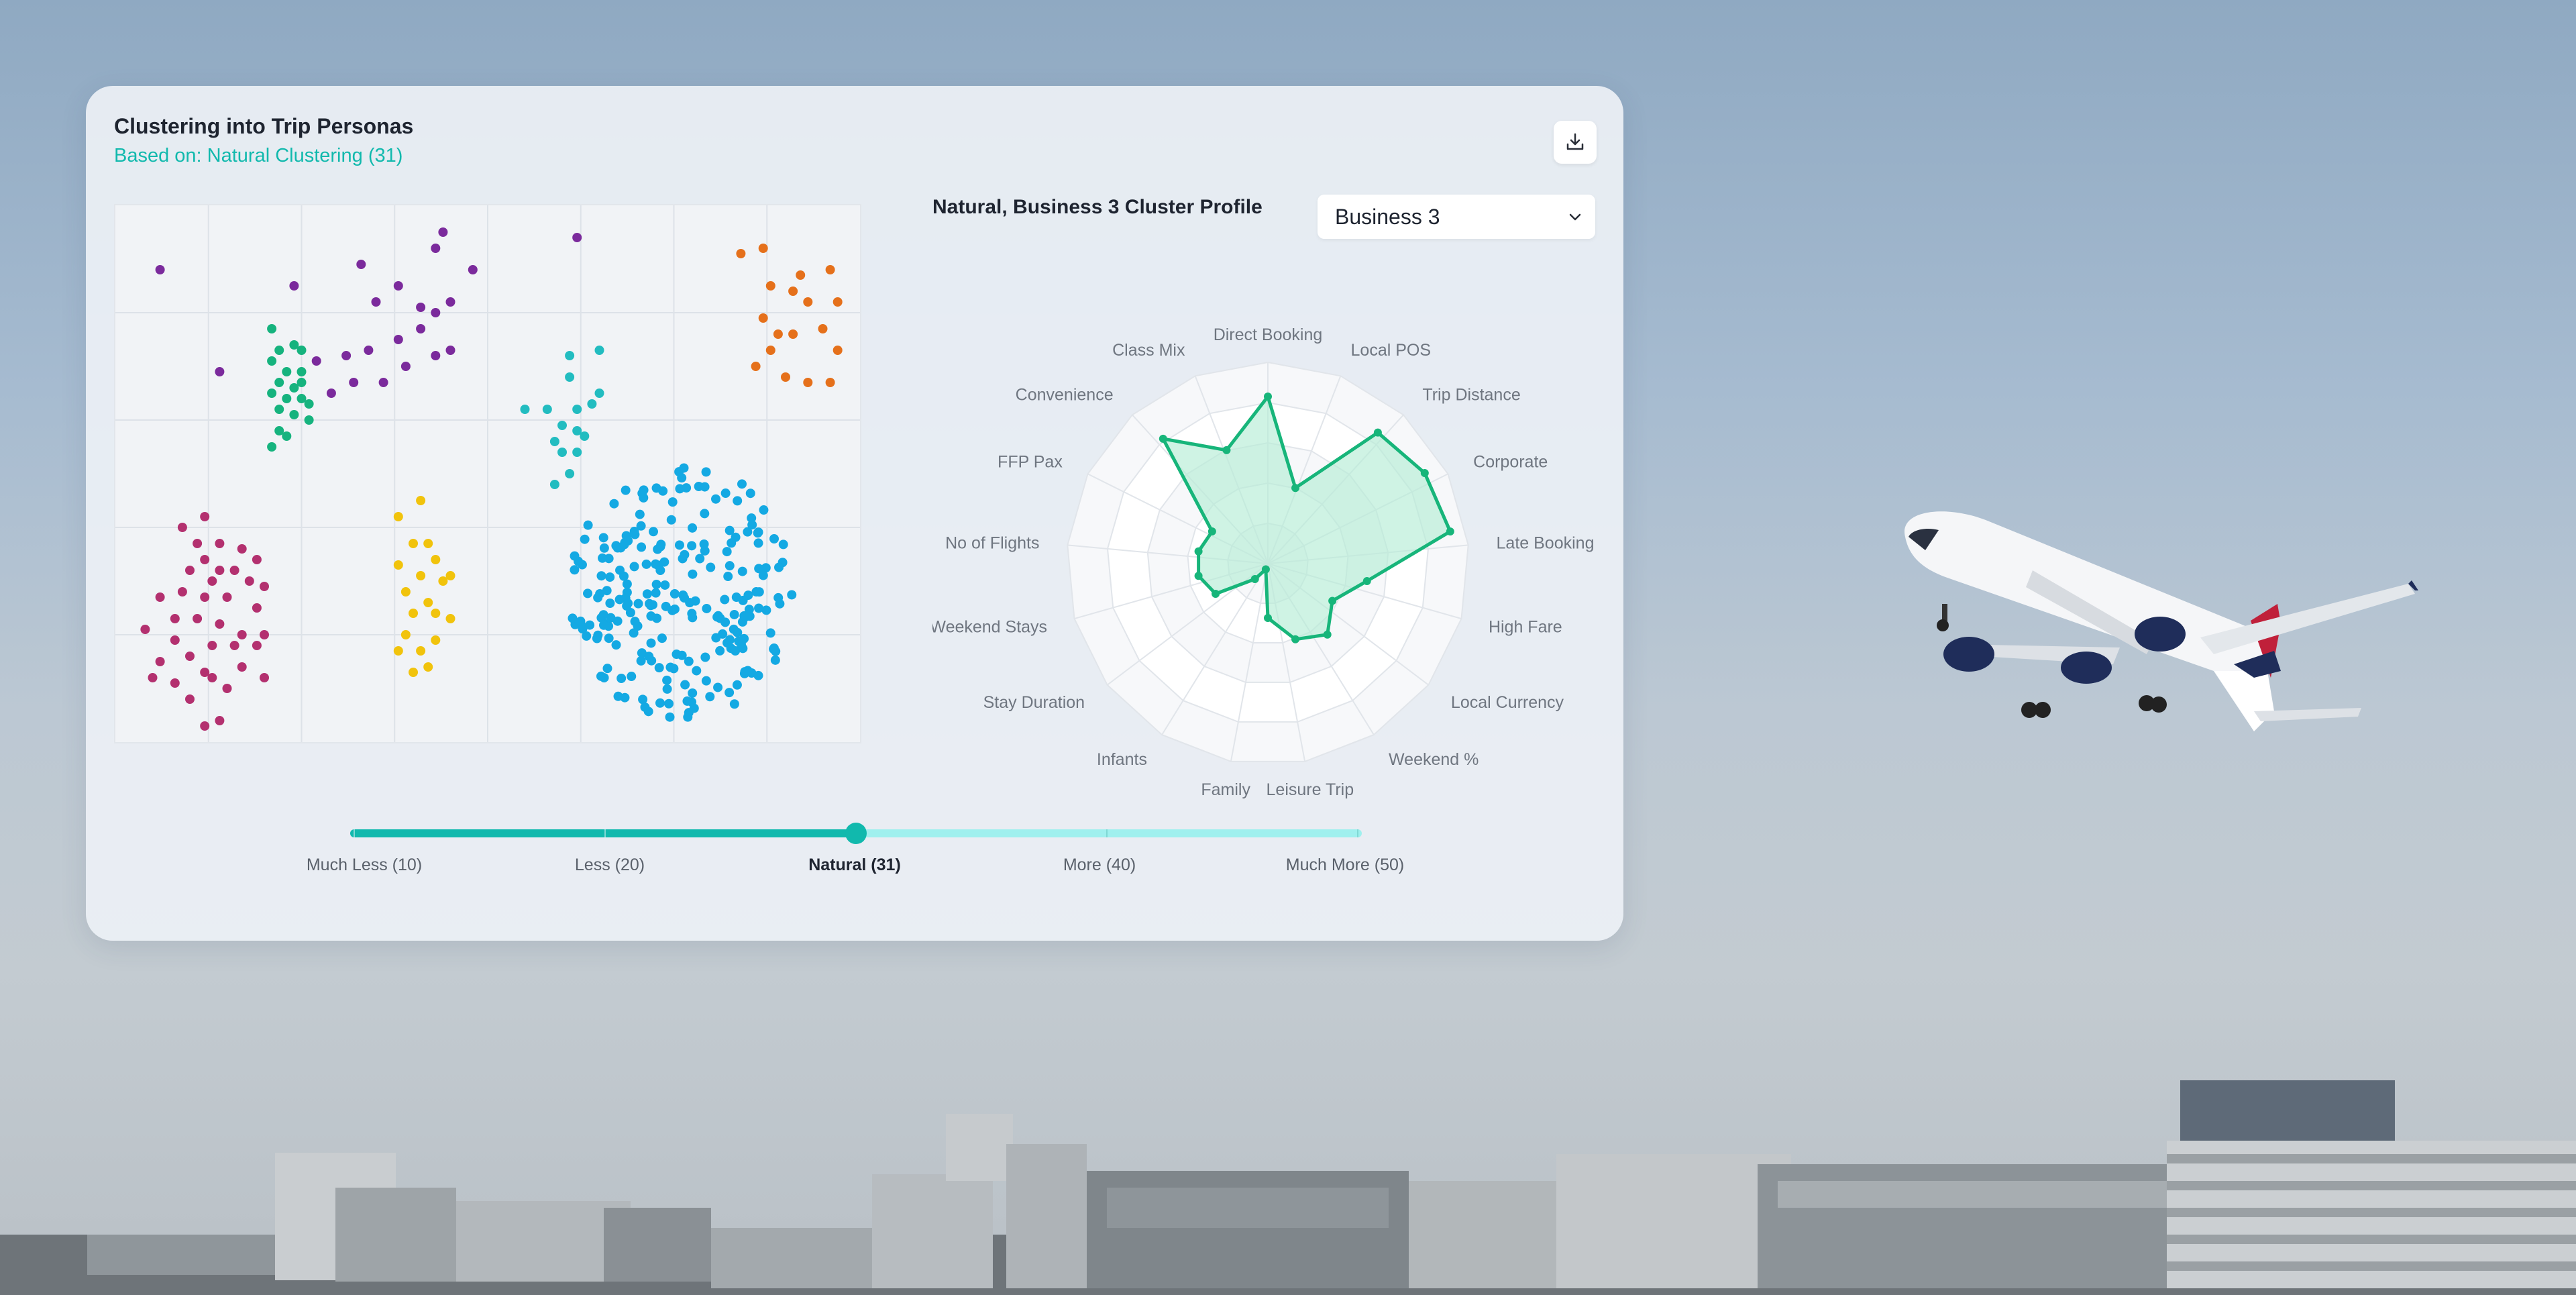 The width and height of the screenshot is (2576, 1295). What do you see at coordinates (856, 833) in the screenshot?
I see `slider-thumb` at bounding box center [856, 833].